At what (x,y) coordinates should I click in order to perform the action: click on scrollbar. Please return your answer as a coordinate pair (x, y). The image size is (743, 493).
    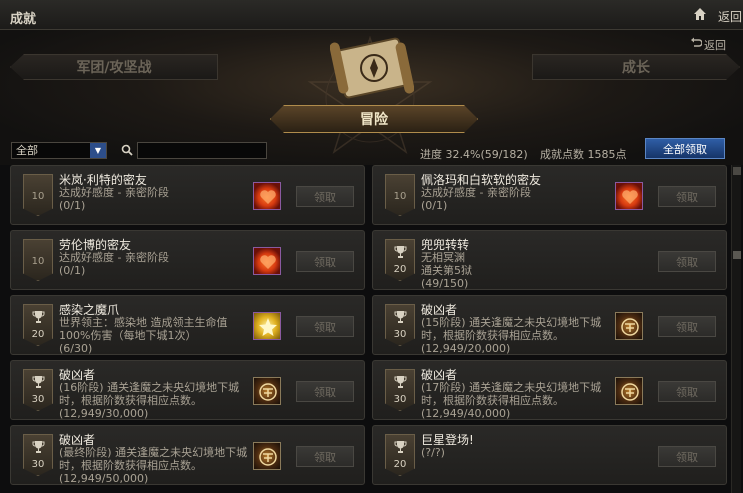
    Looking at the image, I should click on (736, 329).